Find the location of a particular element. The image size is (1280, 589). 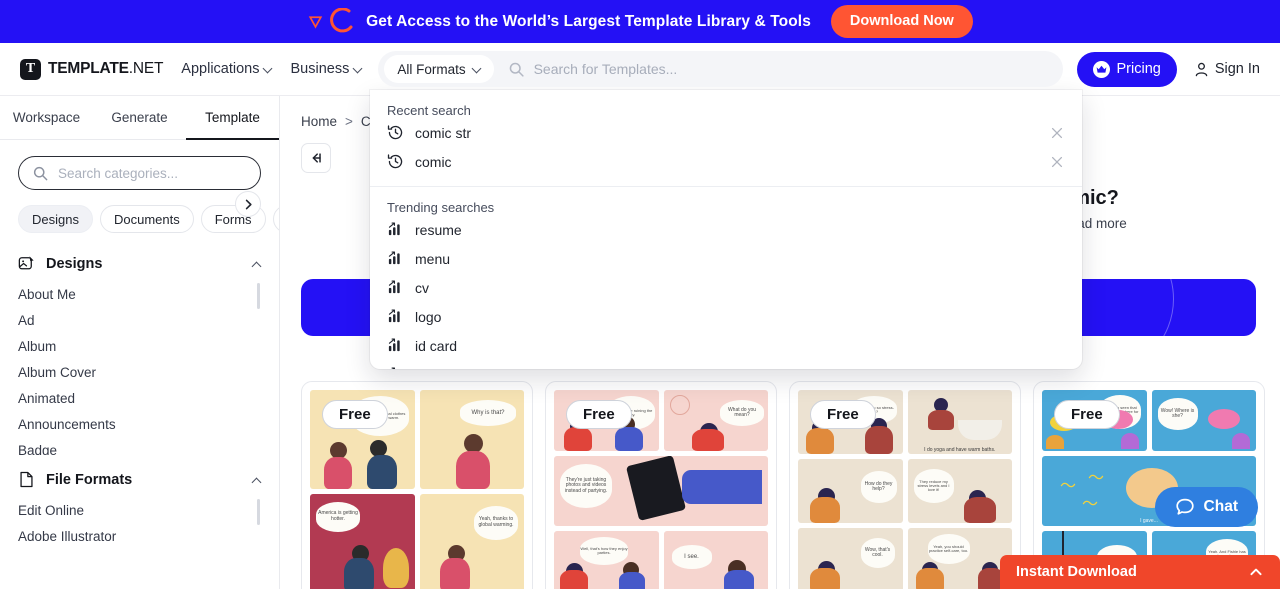

logo: T TEMPLATE.NET is located at coordinates (91, 69).